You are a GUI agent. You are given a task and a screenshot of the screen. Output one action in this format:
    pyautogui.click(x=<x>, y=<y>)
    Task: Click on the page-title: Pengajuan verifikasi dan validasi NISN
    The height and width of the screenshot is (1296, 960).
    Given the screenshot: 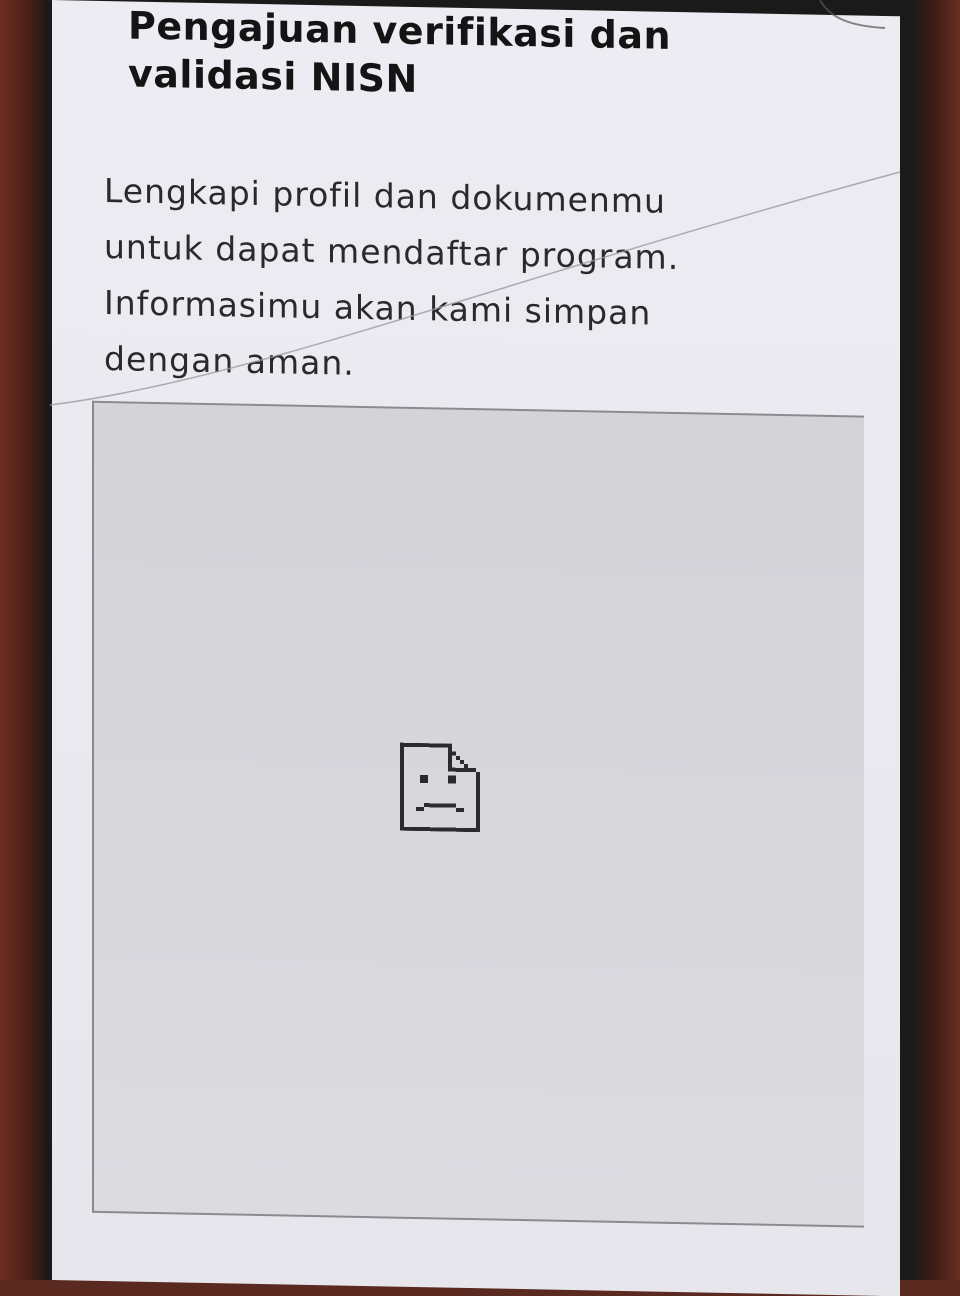 What is the action you would take?
    pyautogui.click(x=478, y=55)
    